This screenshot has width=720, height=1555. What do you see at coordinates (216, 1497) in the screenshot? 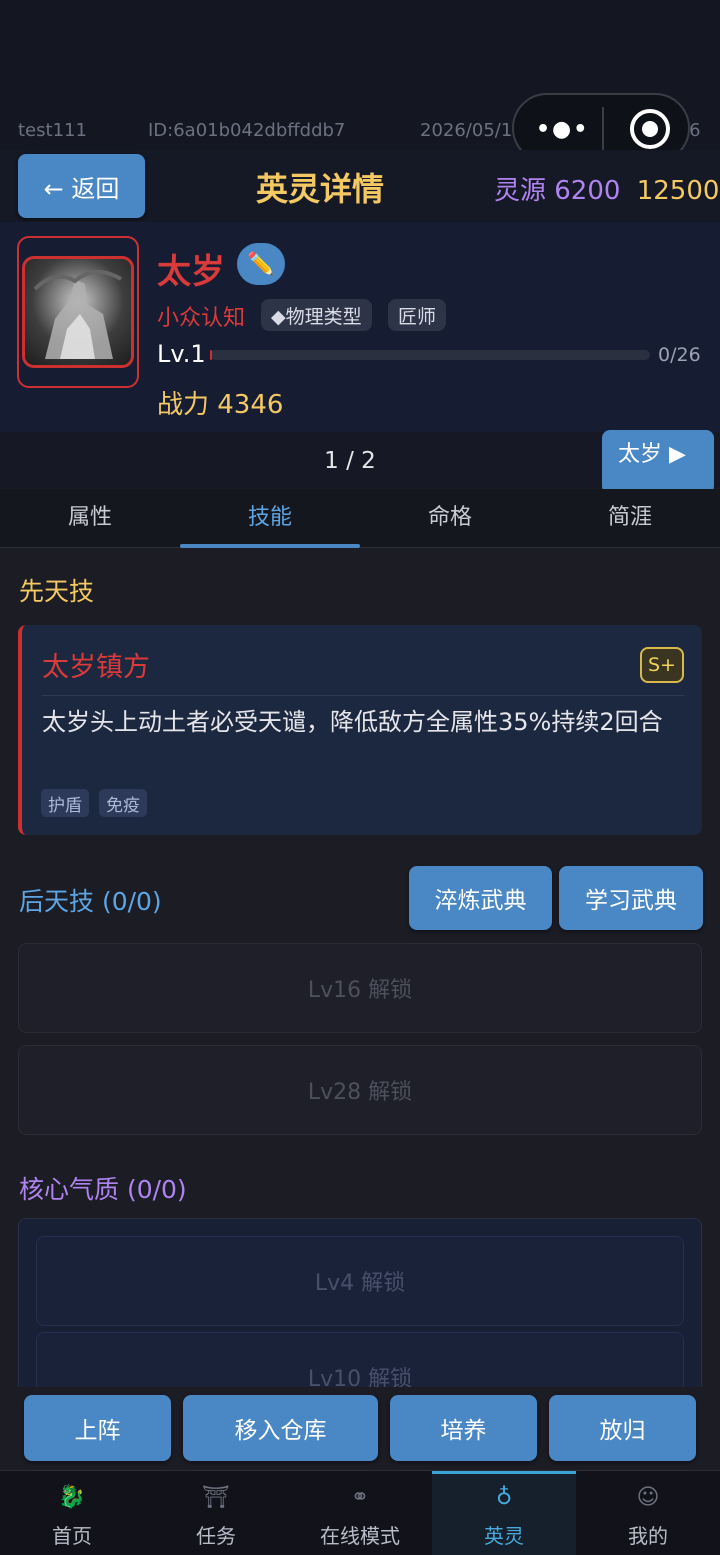
I see `scroll-icon: ⛩` at bounding box center [216, 1497].